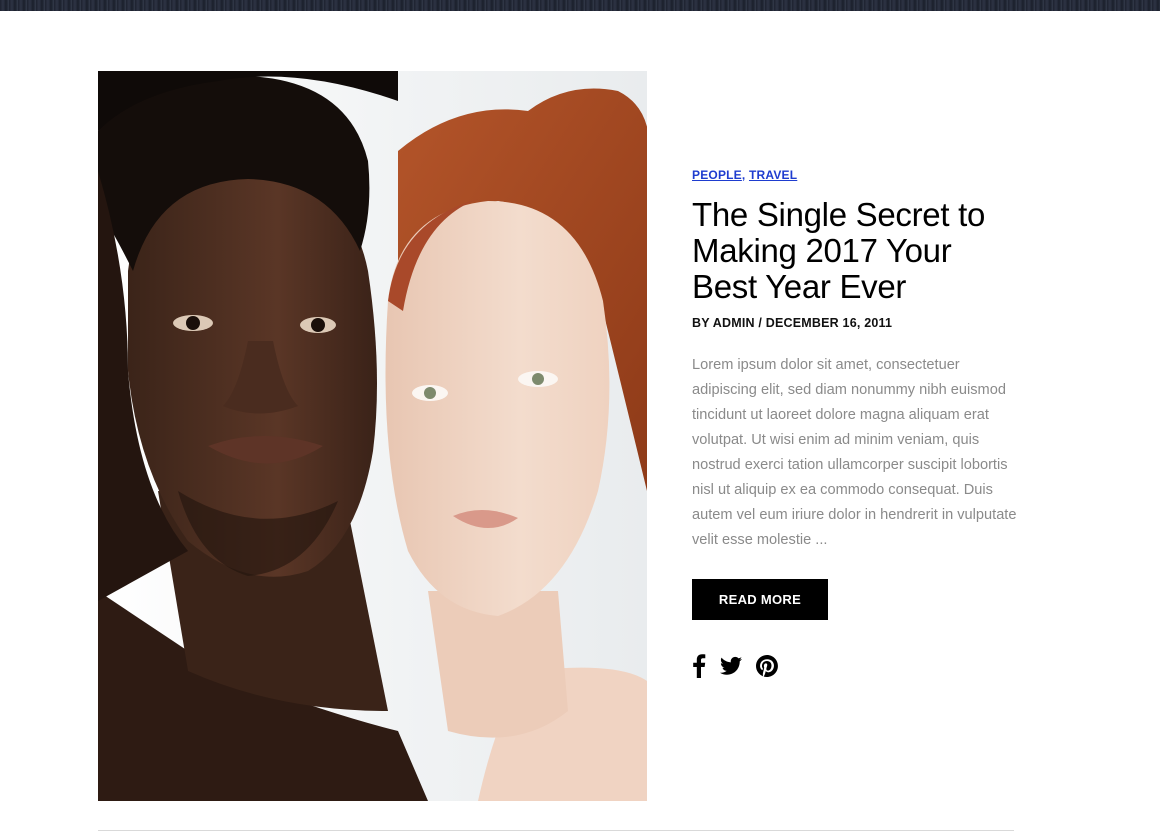  Describe the element at coordinates (580, 5) in the screenshot. I see `header-background-strip` at that location.